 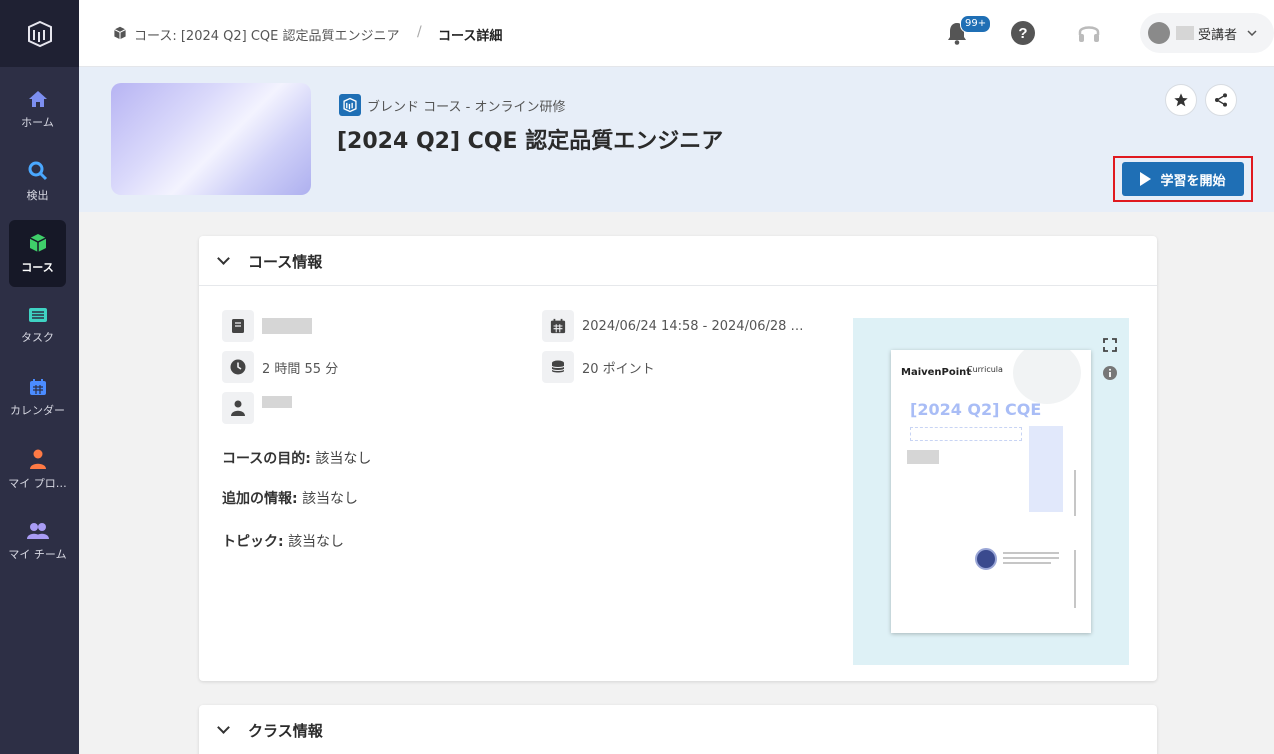 What do you see at coordinates (966, 434) in the screenshot?
I see `preview-title-placeholder` at bounding box center [966, 434].